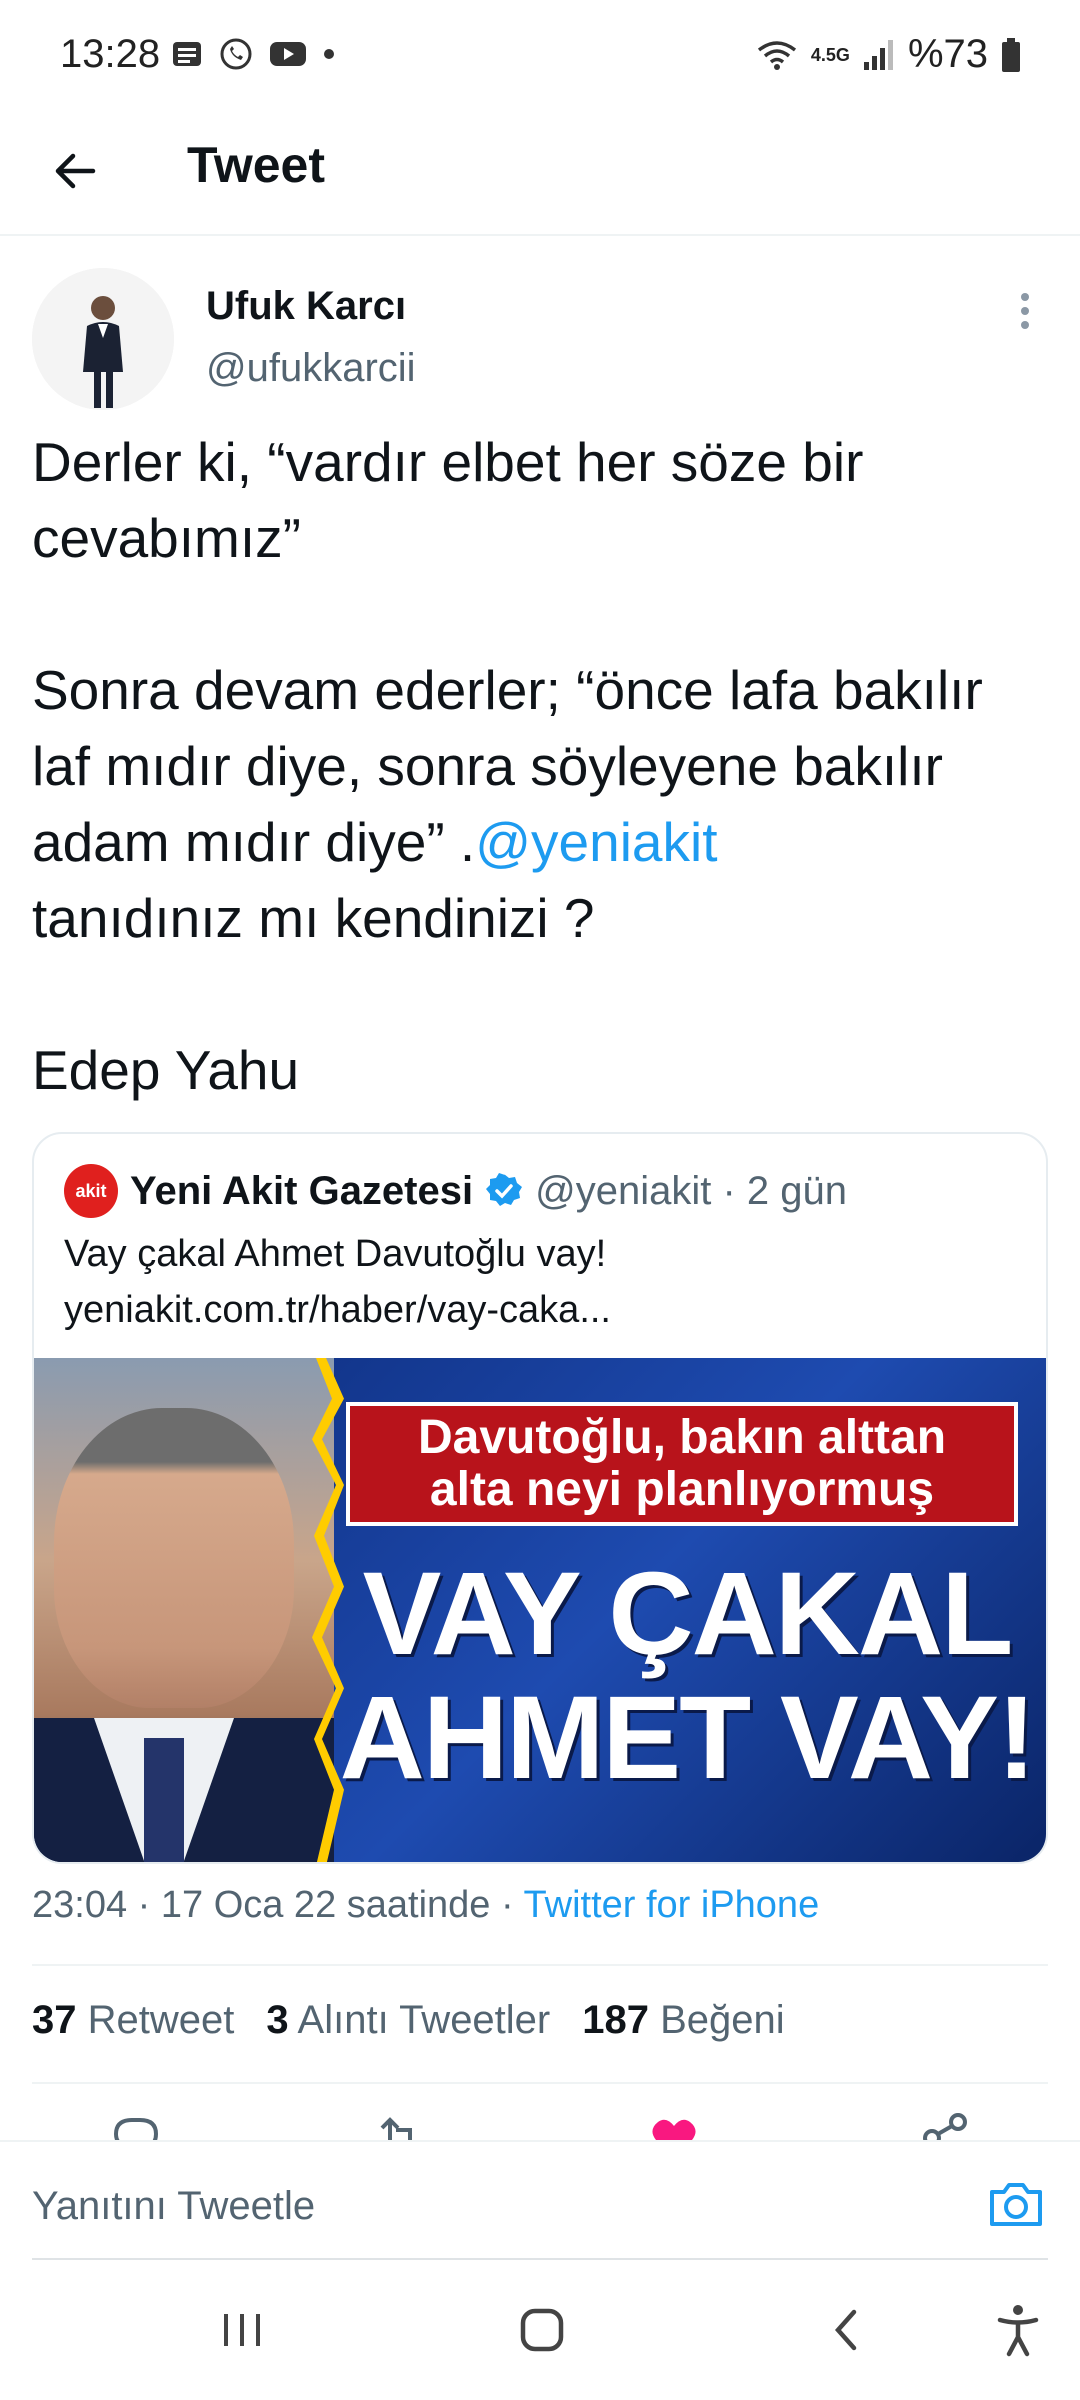 The width and height of the screenshot is (1080, 2400). I want to click on banner-line1: Davutoğlu, bakın alttan, so click(682, 1437).